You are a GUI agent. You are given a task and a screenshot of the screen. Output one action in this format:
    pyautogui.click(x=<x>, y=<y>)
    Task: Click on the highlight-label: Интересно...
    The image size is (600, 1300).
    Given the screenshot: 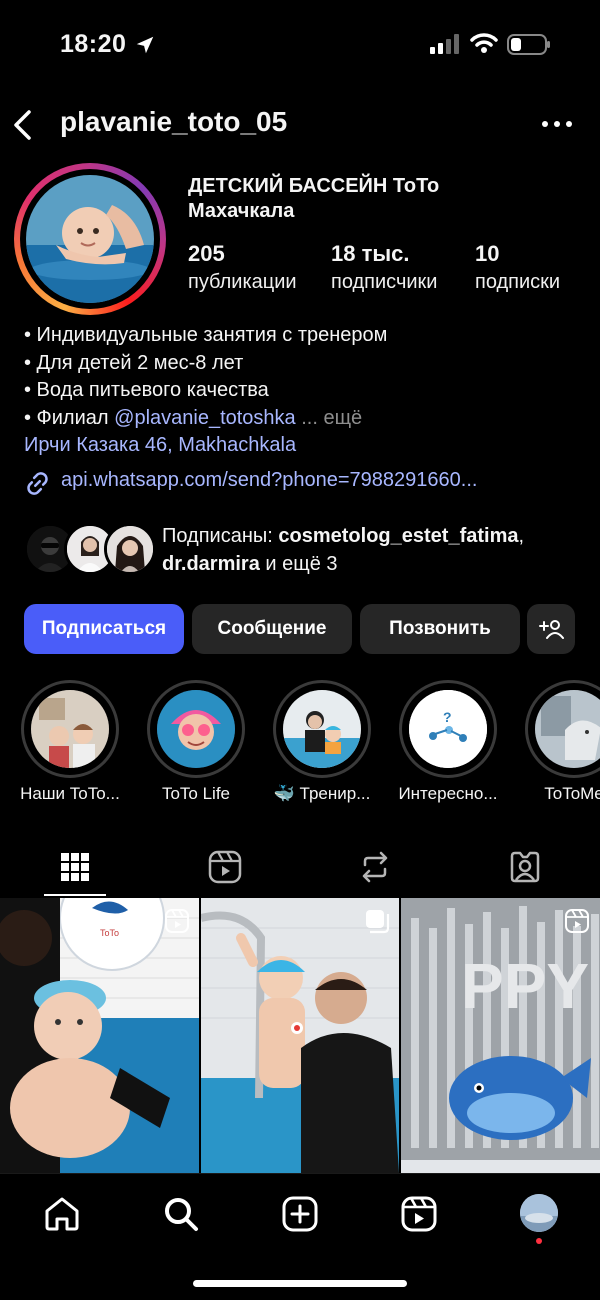 What is the action you would take?
    pyautogui.click(x=448, y=793)
    